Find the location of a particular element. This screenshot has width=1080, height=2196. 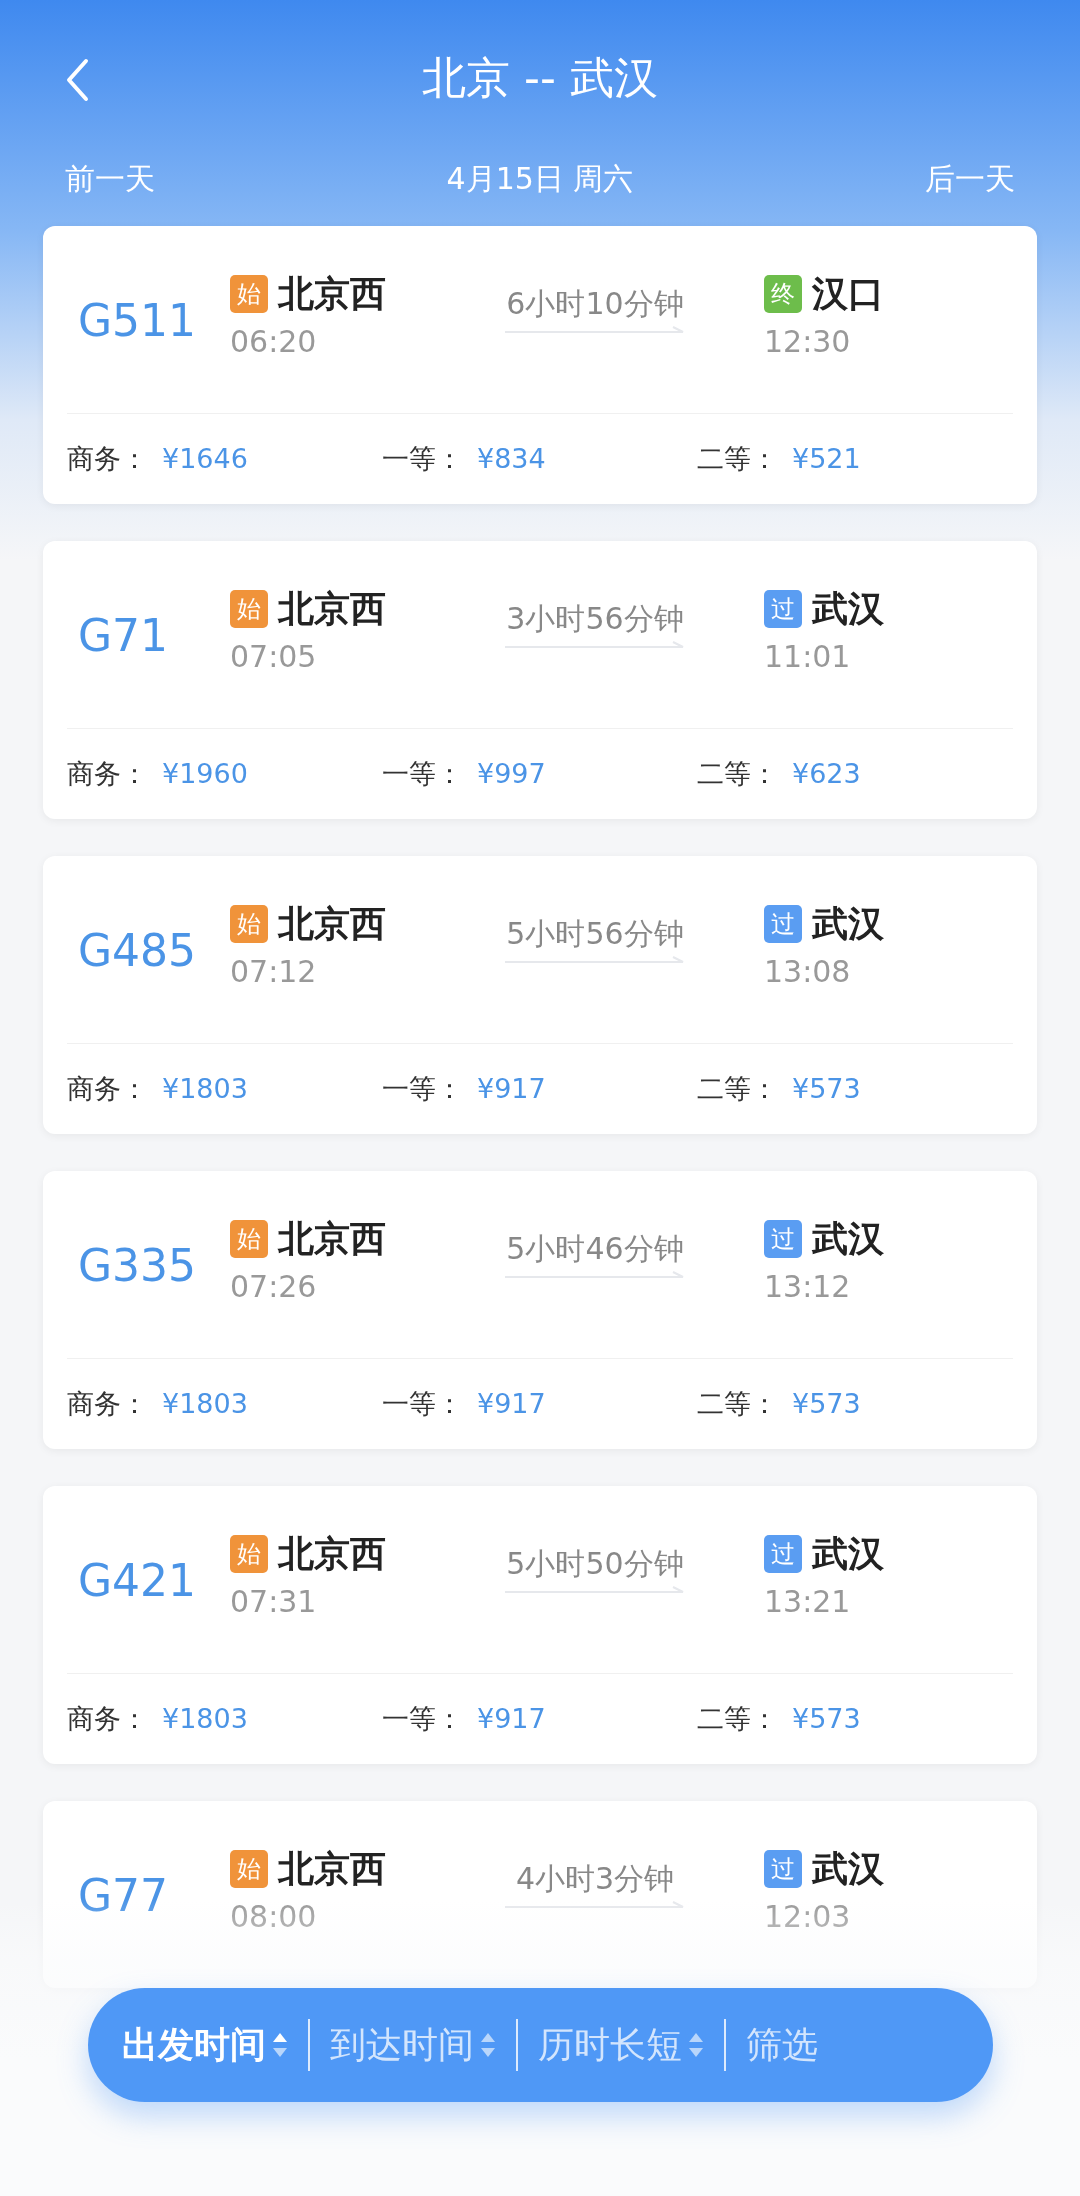

train-card: G485 始 北京西 07:12 5小时56分钟 过 武汉 13:08 商务： ¥1803 一等： ¥917 二等： ¥573 is located at coordinates (540, 995).